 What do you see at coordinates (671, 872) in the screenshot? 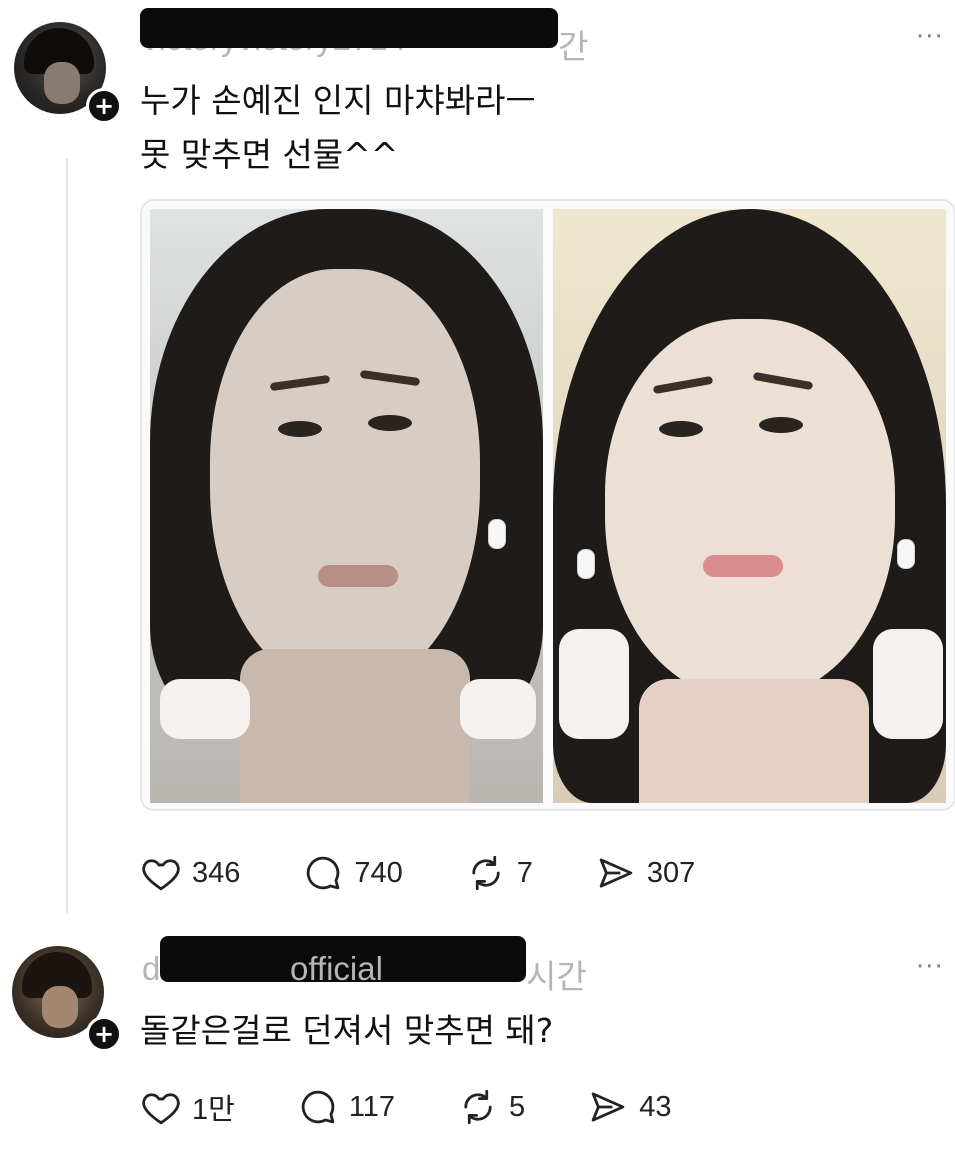
I see `share-count: 307` at bounding box center [671, 872].